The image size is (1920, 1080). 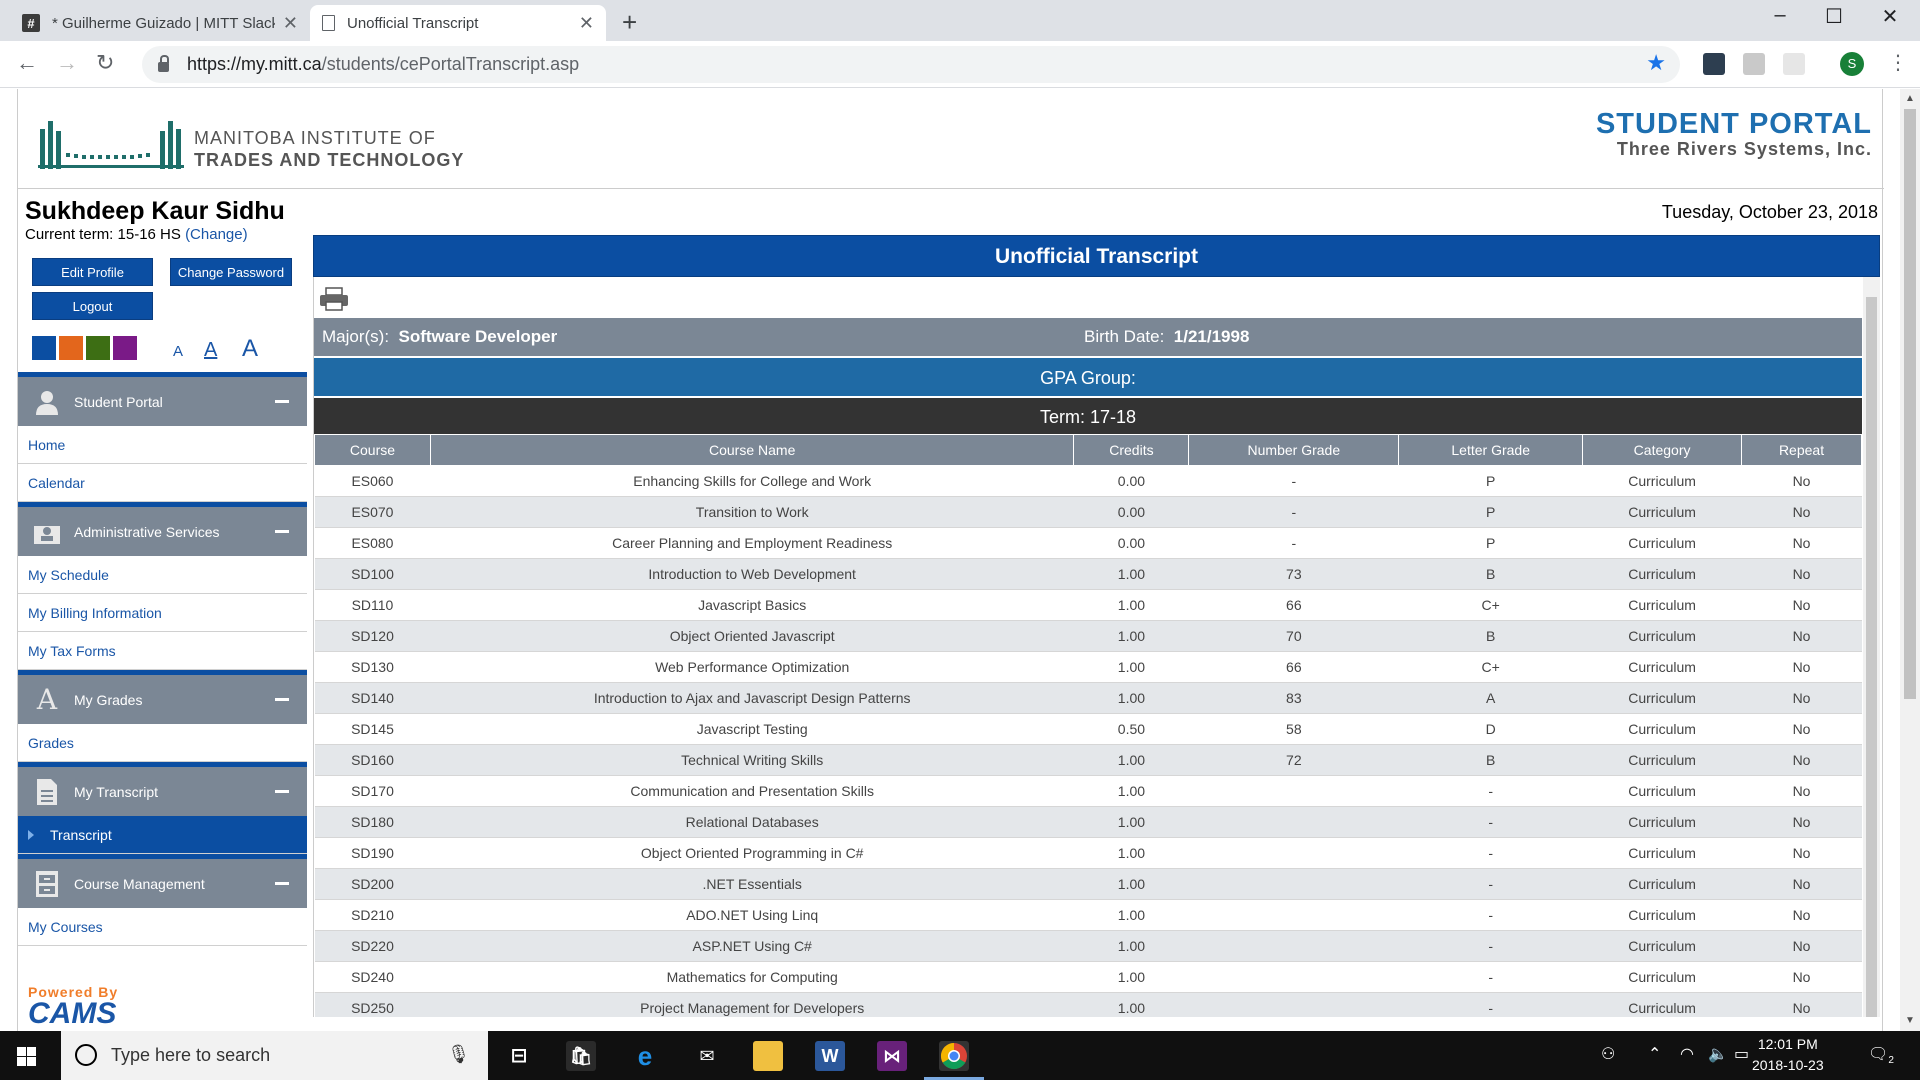 What do you see at coordinates (1293, 729) in the screenshot?
I see `number-grade-cell: 58` at bounding box center [1293, 729].